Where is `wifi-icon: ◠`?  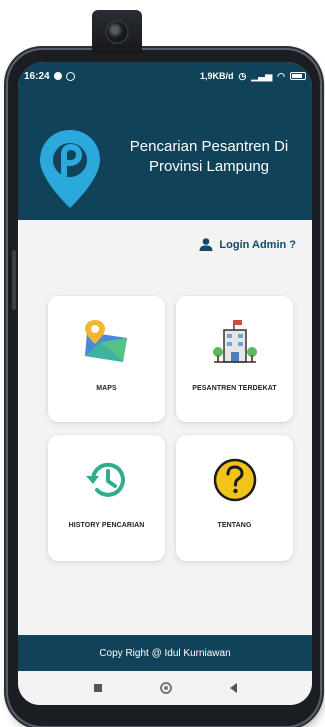
wifi-icon: ◠ is located at coordinates (281, 75).